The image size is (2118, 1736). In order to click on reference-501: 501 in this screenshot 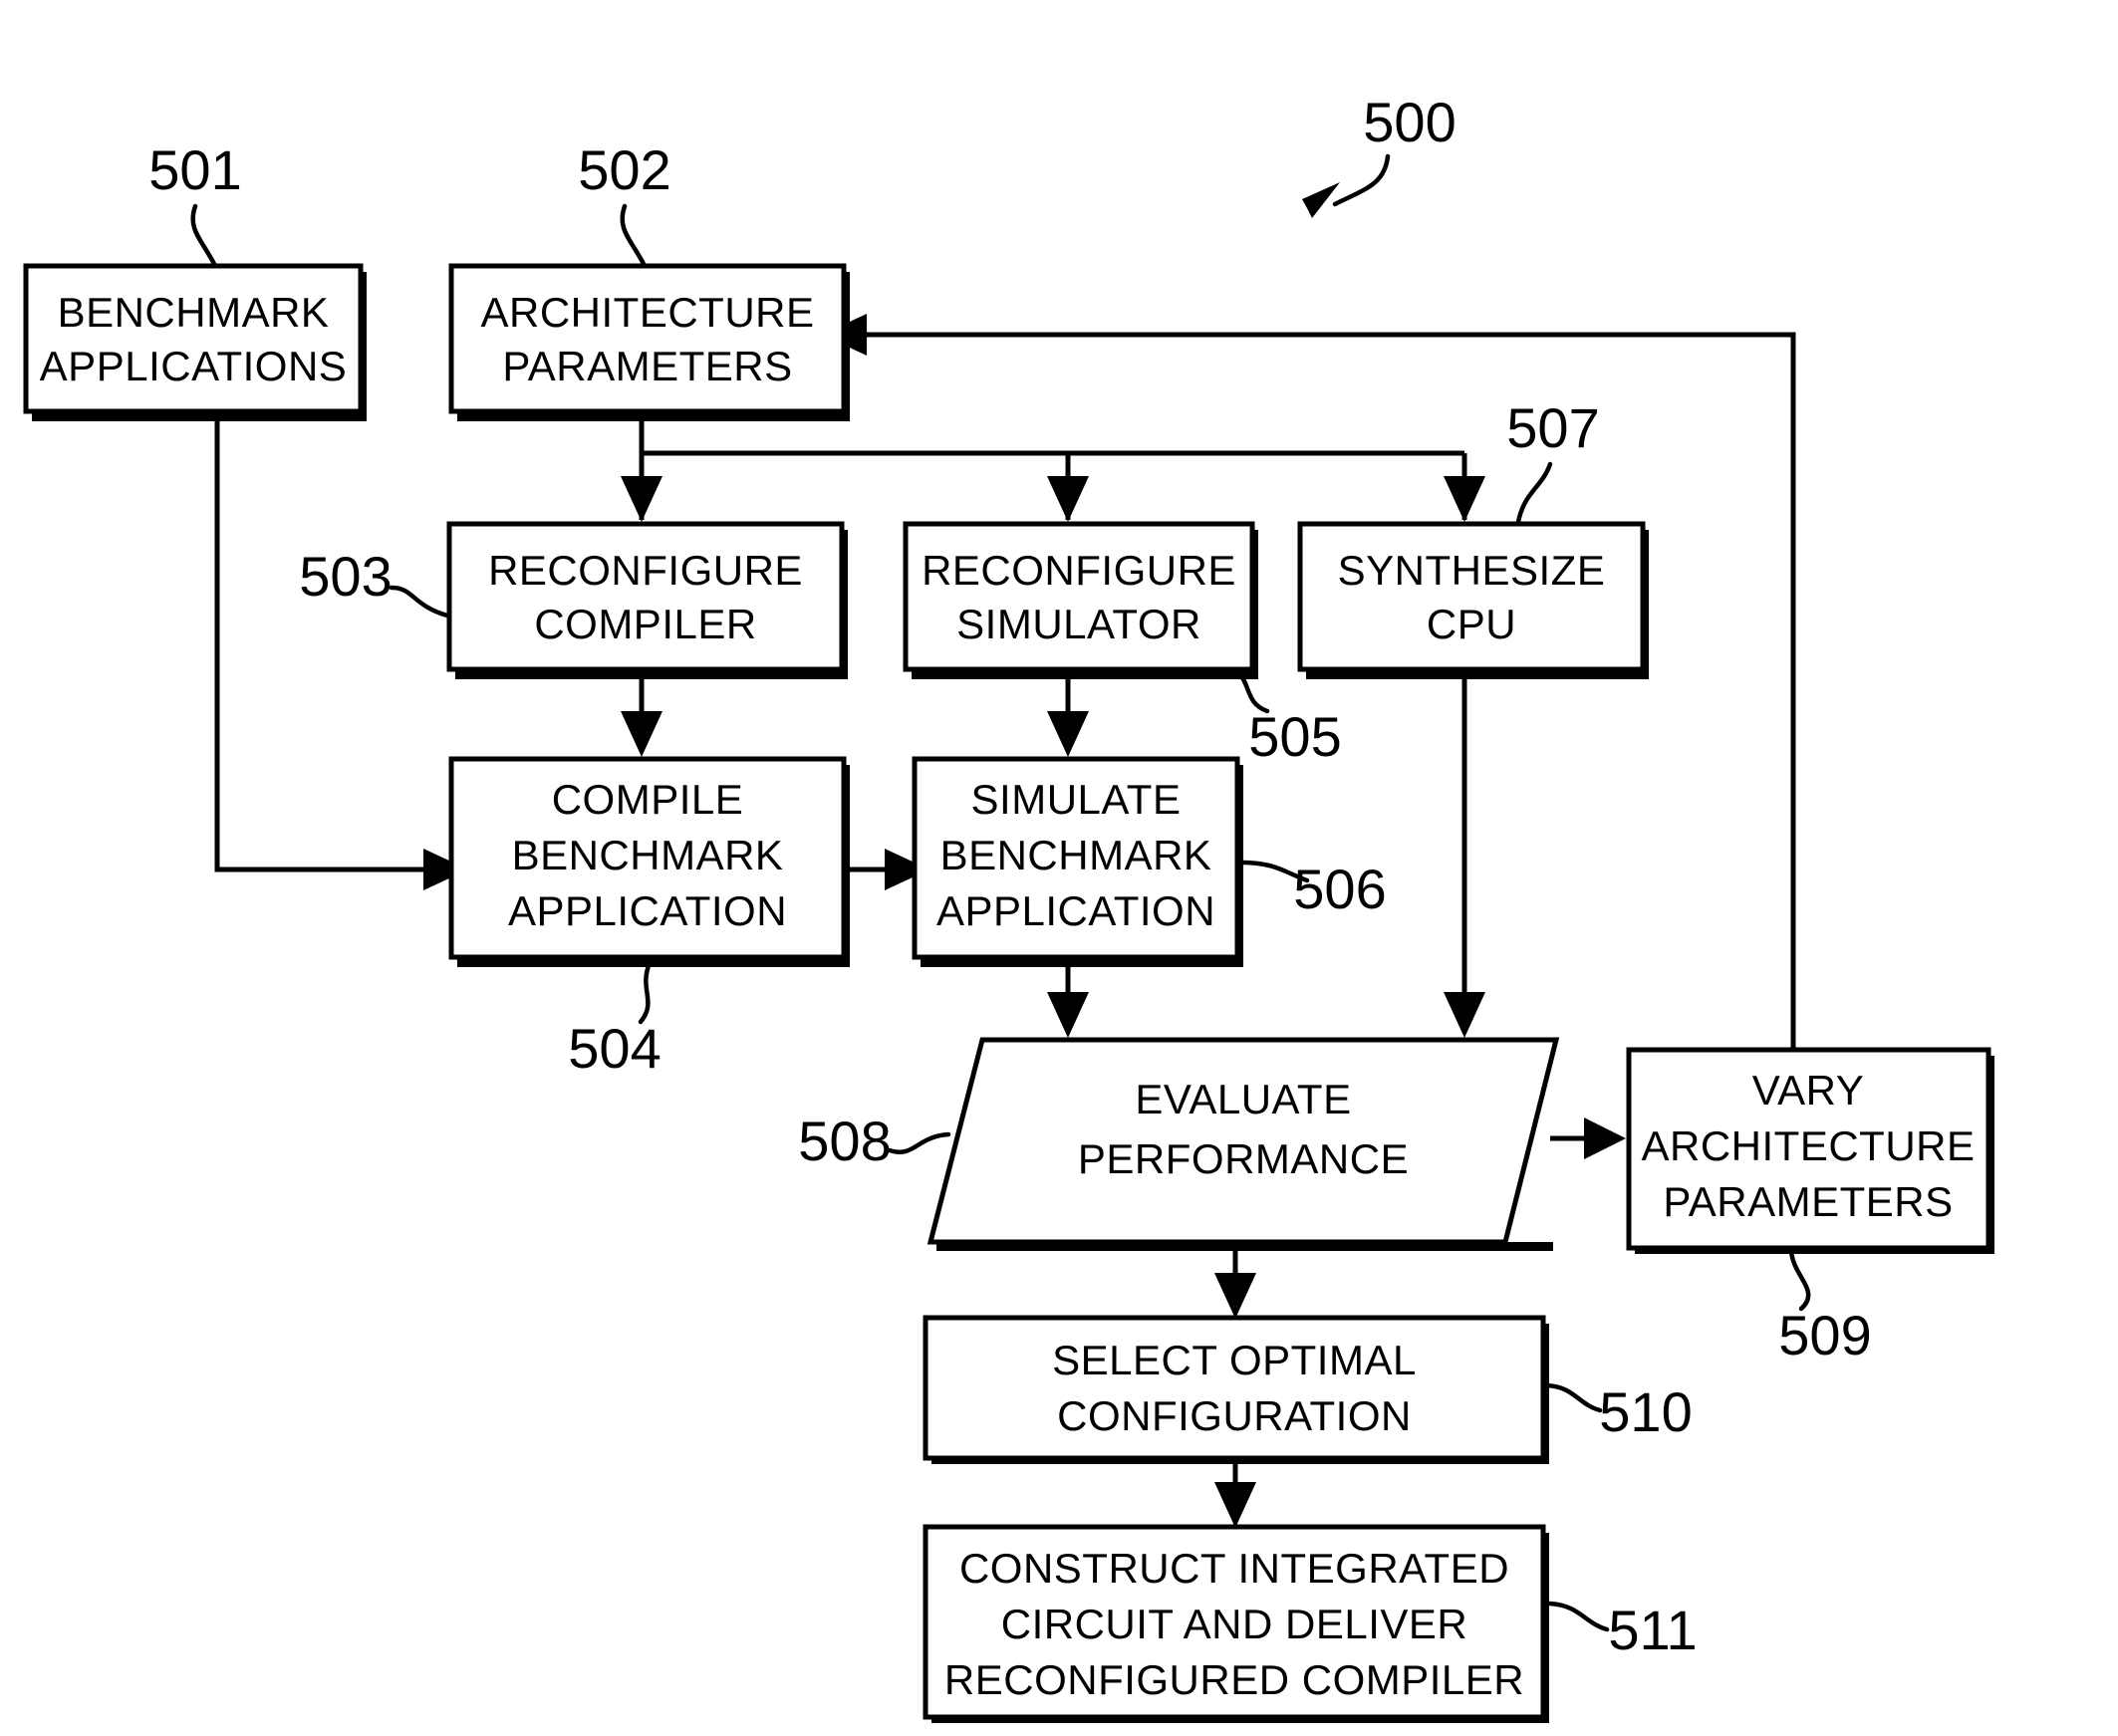, I will do `click(195, 203)`.